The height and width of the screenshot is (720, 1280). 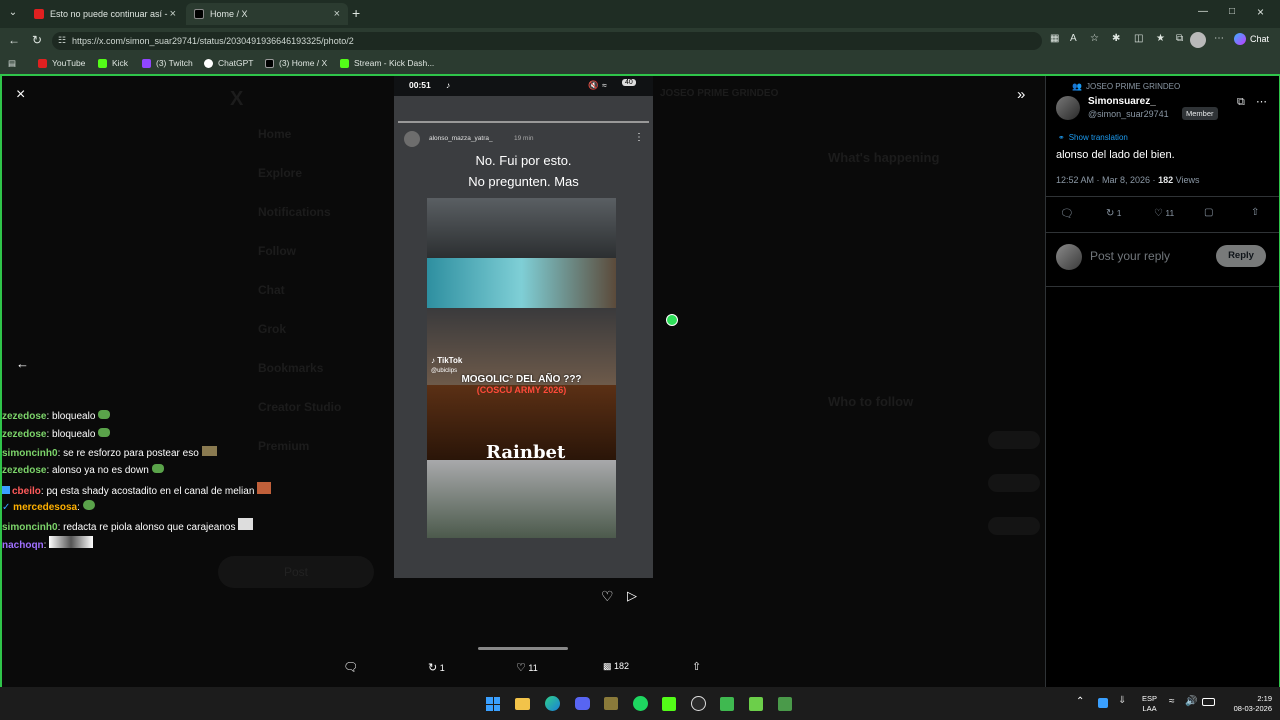 What do you see at coordinates (669, 704) in the screenshot?
I see `kick-icon` at bounding box center [669, 704].